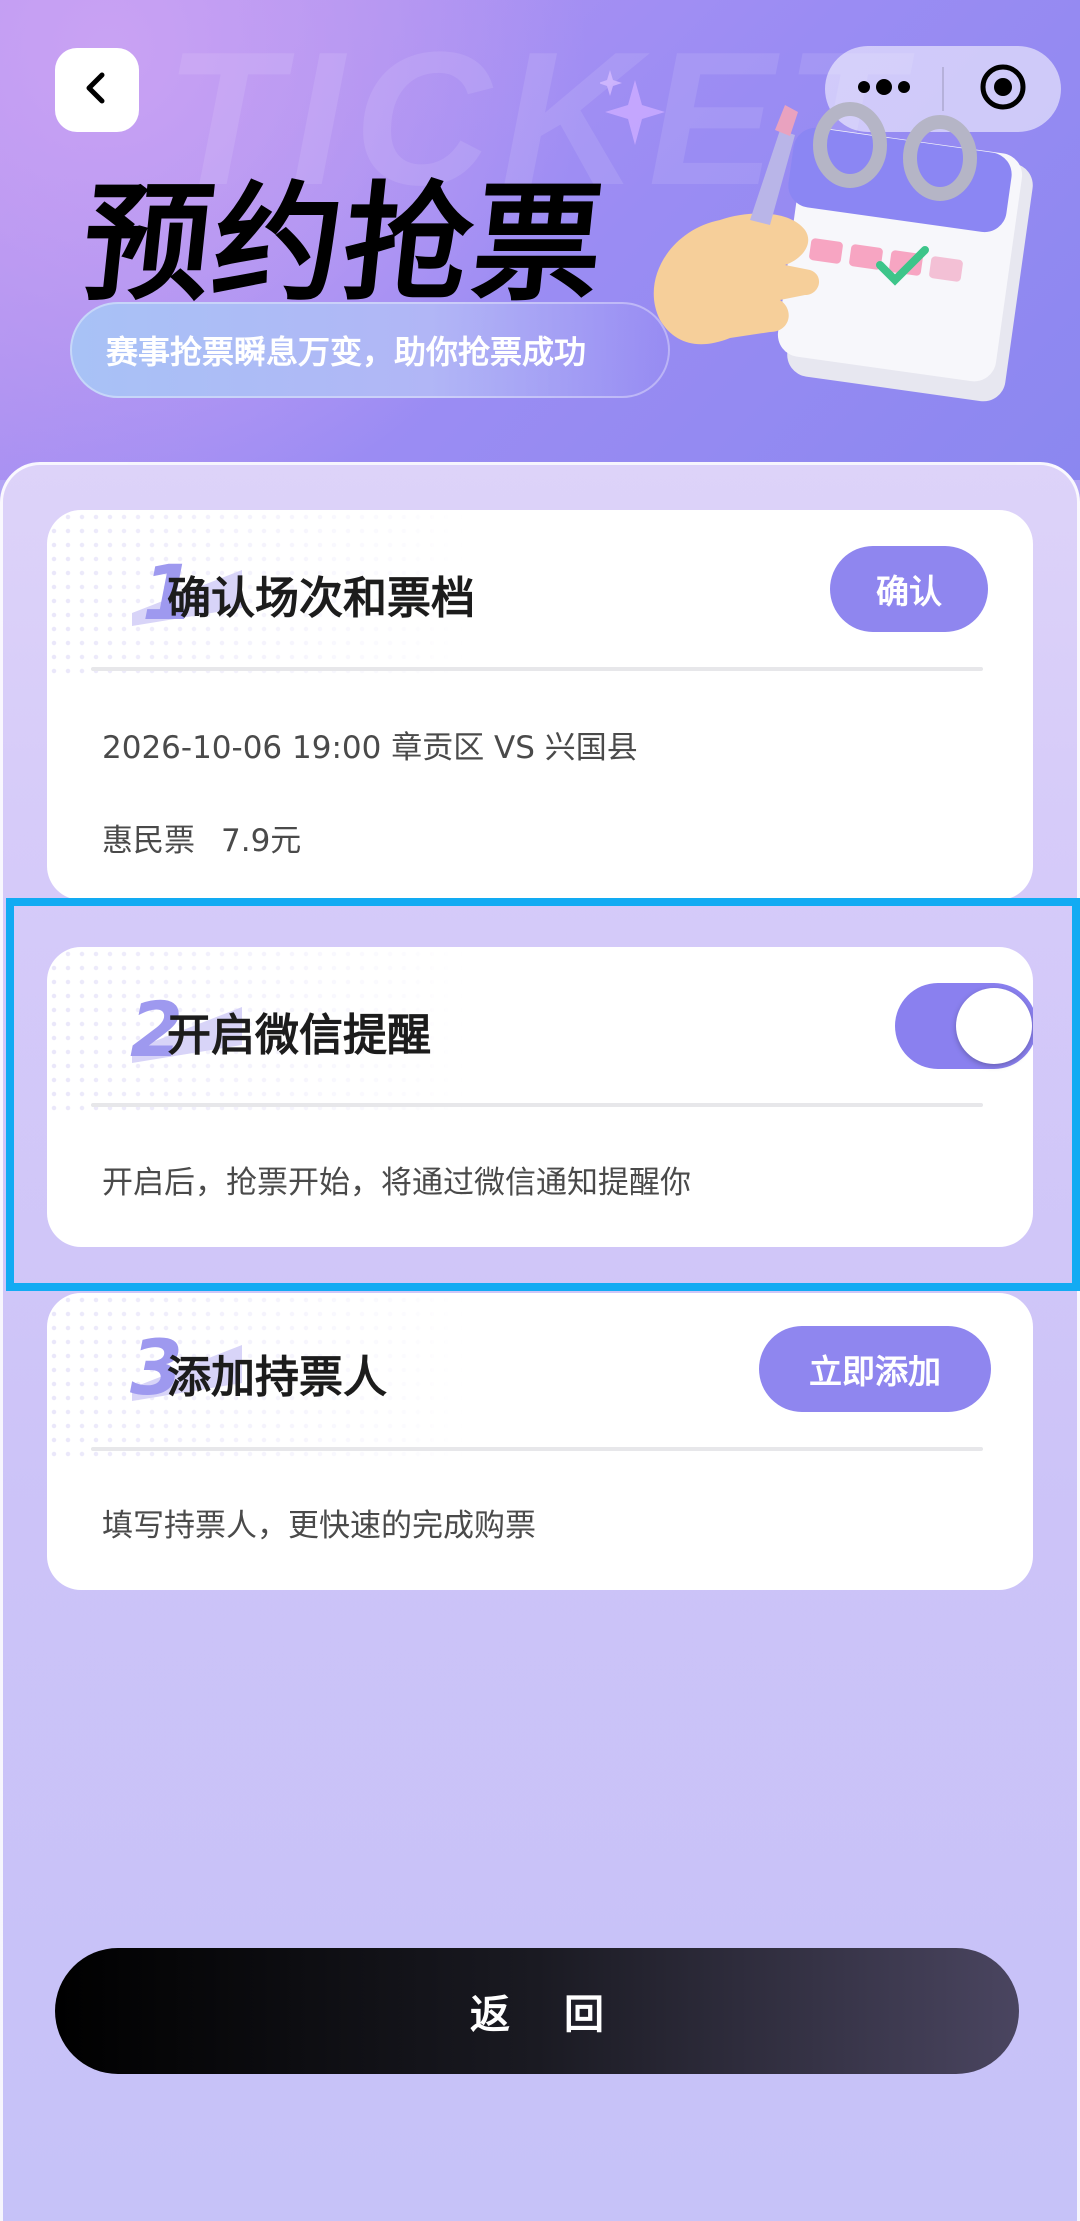 Image resolution: width=1080 pixels, height=2221 pixels. I want to click on subtitle-banner: 赛事抢票瞬息万变，助你抢票成功, so click(370, 350).